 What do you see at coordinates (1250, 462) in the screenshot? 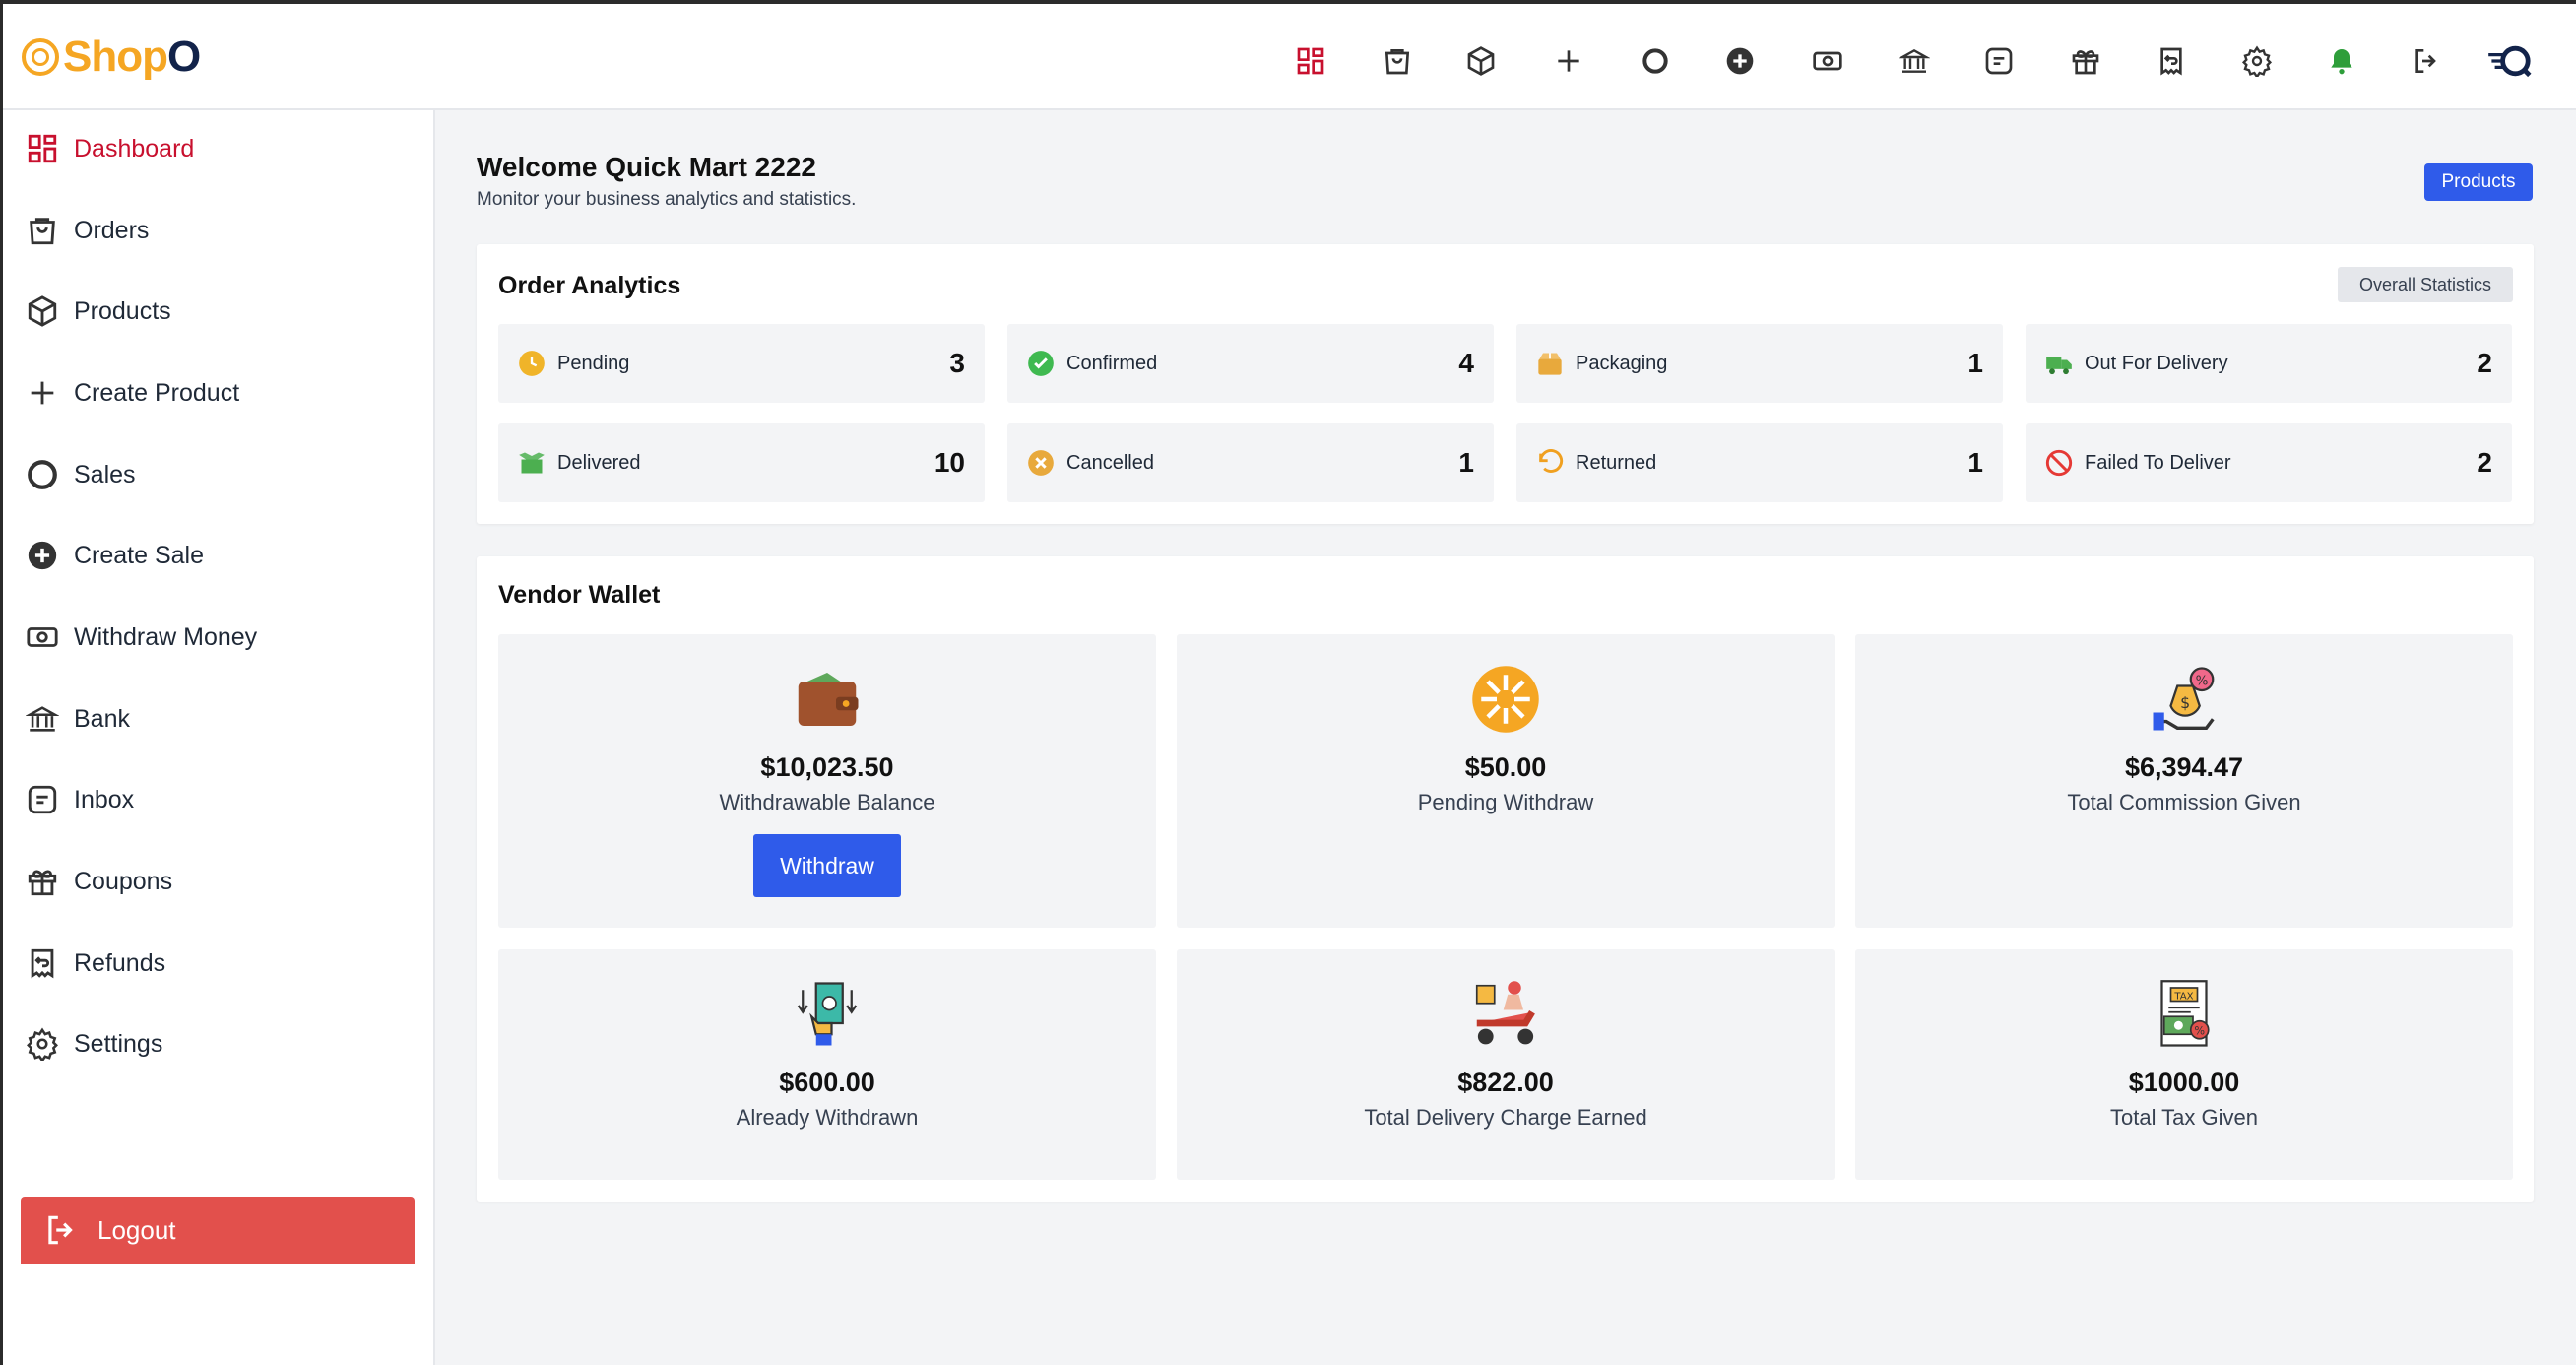
I see `stat-cancelled: Cancelled 1` at bounding box center [1250, 462].